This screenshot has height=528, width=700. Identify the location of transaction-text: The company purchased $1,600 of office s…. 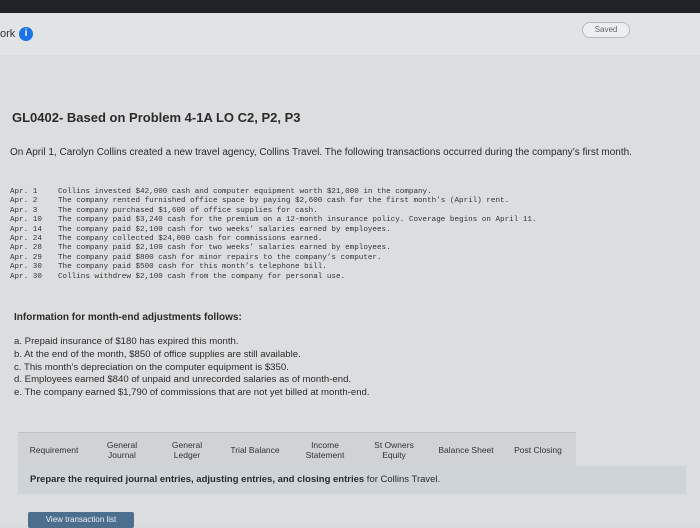
(188, 210).